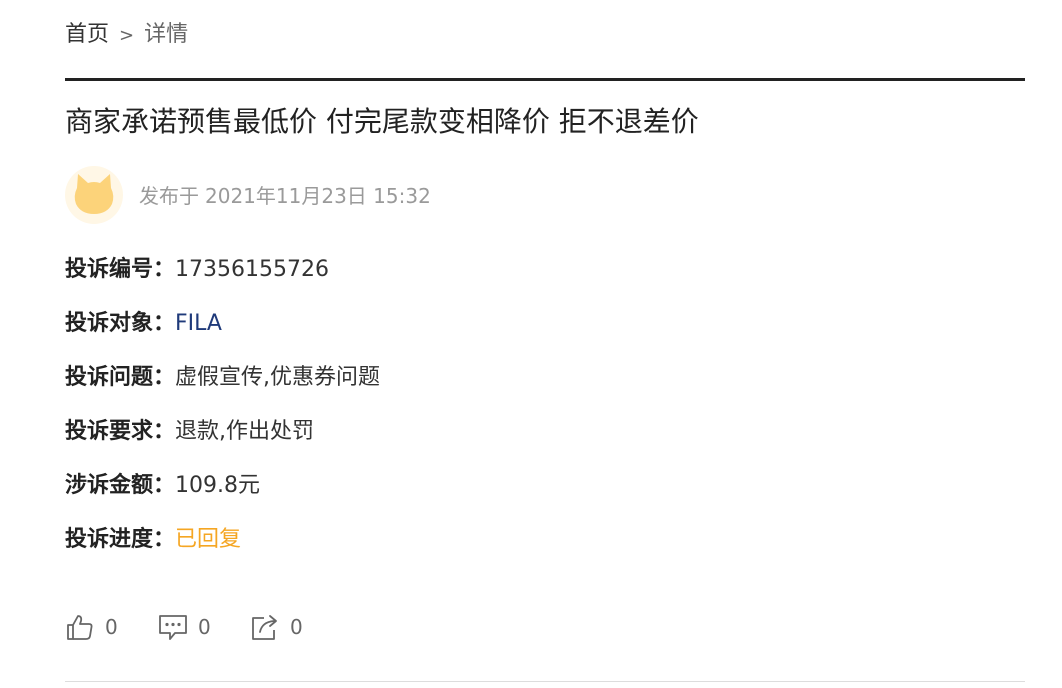 The height and width of the screenshot is (688, 1062). I want to click on detail-row-complaint-id: 投诉编号：17356155726, so click(197, 270).